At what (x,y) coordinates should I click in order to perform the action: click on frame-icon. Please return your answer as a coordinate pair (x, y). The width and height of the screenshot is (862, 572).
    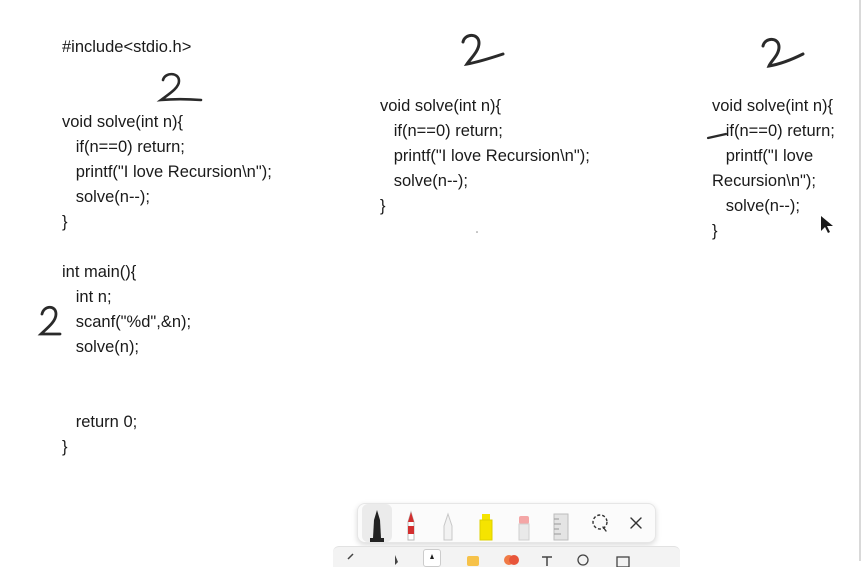
    Looking at the image, I should click on (623, 559).